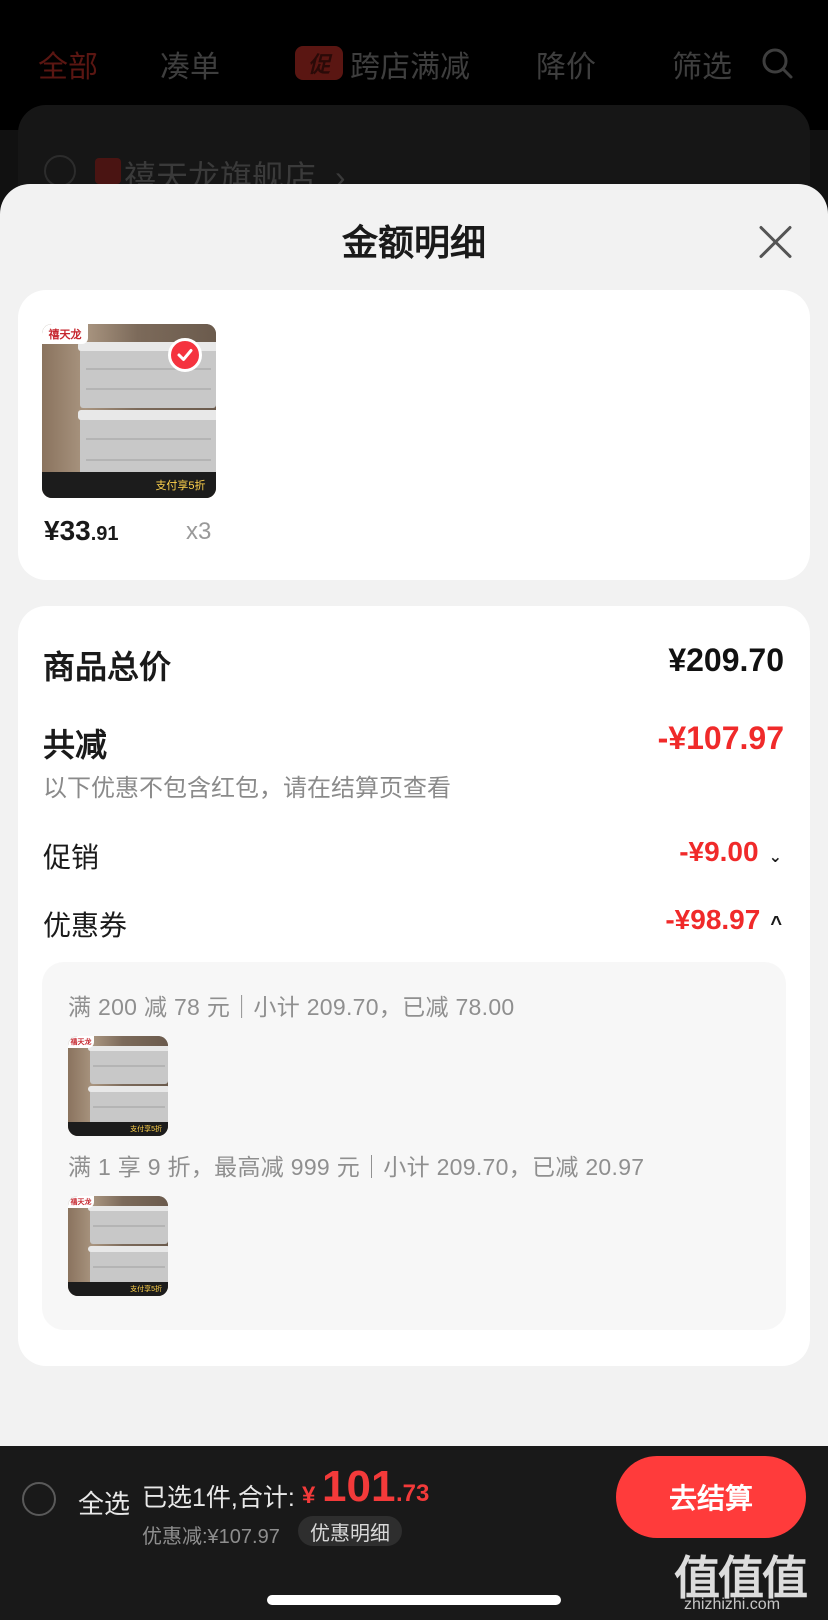 The image size is (828, 1620). What do you see at coordinates (60, 171) in the screenshot?
I see `store-select-radio` at bounding box center [60, 171].